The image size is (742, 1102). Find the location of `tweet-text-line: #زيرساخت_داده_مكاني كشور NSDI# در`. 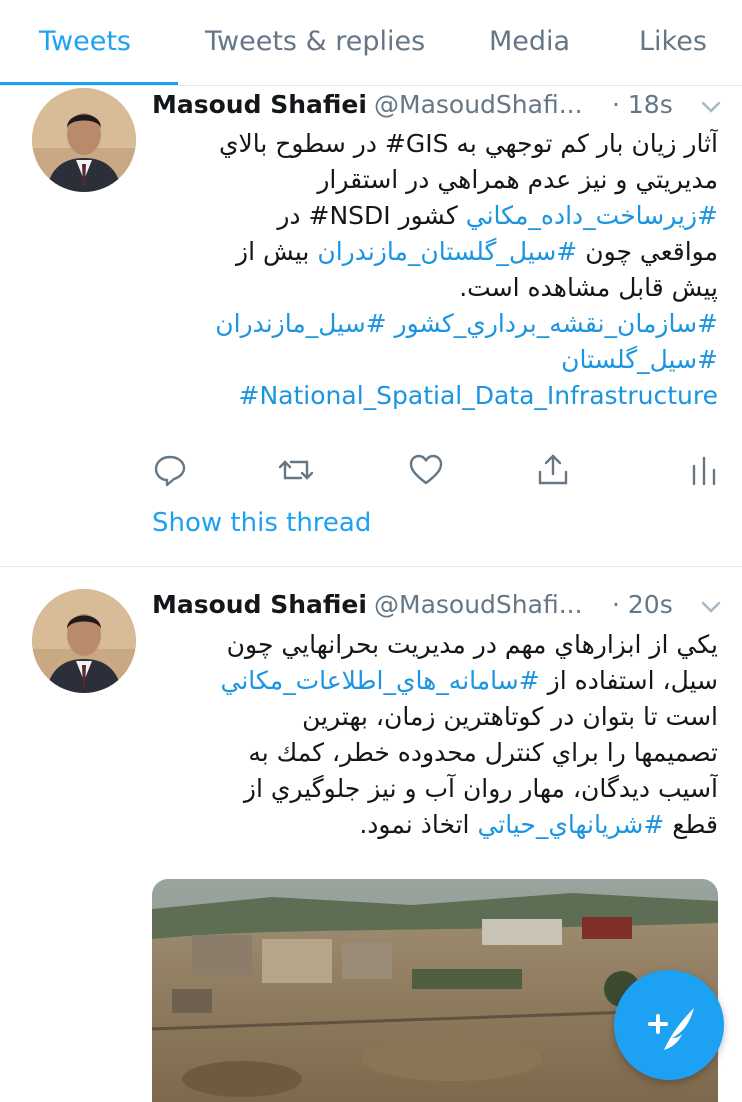

tweet-text-line: #زيرساخت_داده_مكاني كشور NSDI# در is located at coordinates (435, 216).